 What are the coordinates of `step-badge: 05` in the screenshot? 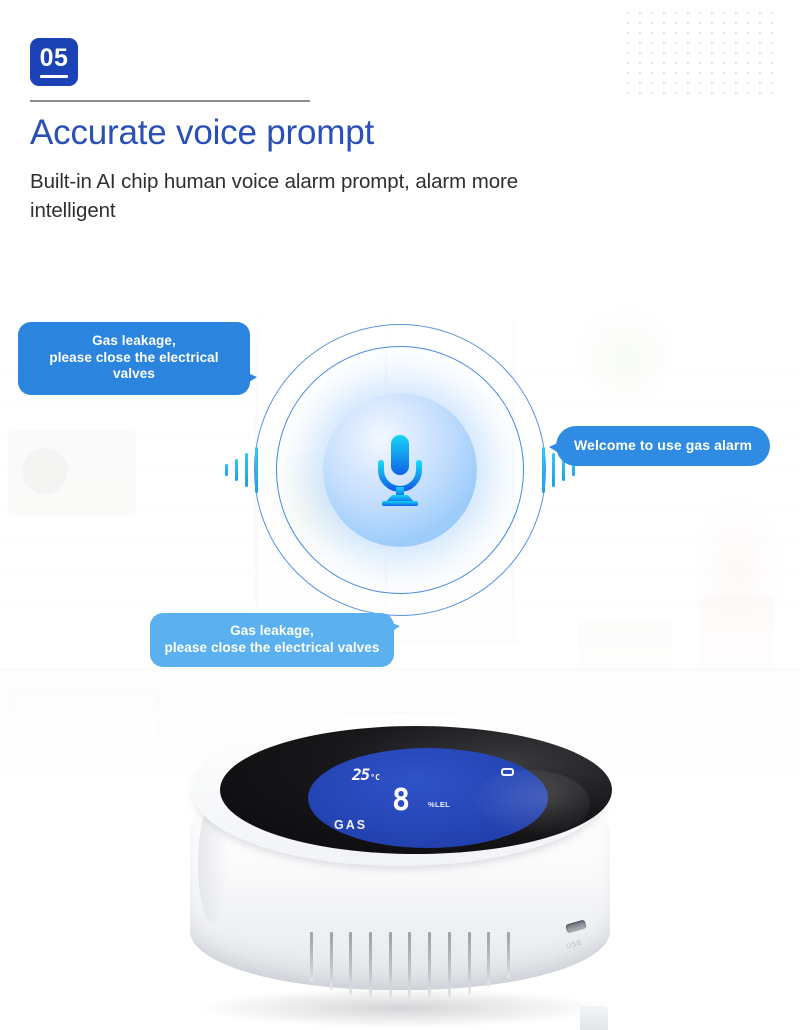 It's located at (54, 62).